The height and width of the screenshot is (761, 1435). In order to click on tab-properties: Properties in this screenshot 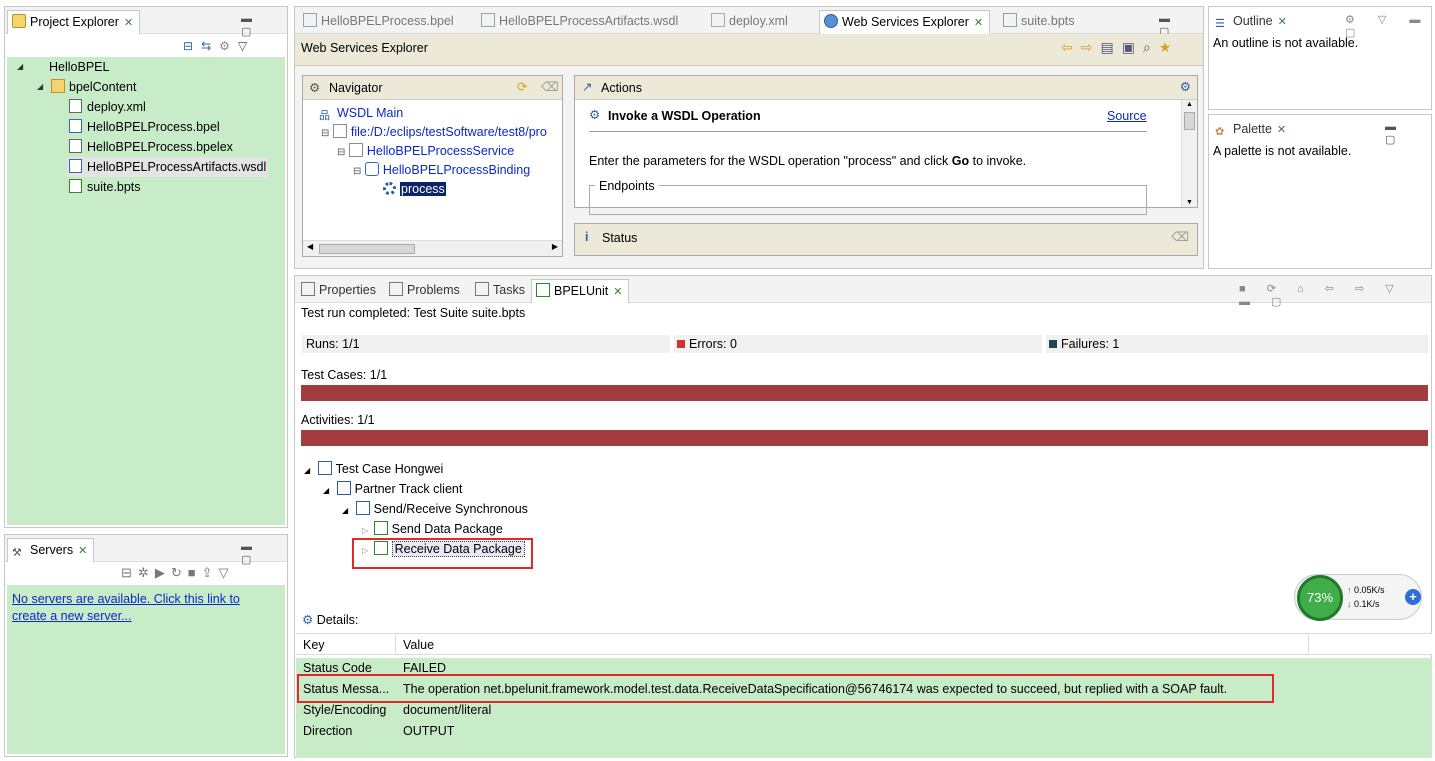, I will do `click(339, 291)`.